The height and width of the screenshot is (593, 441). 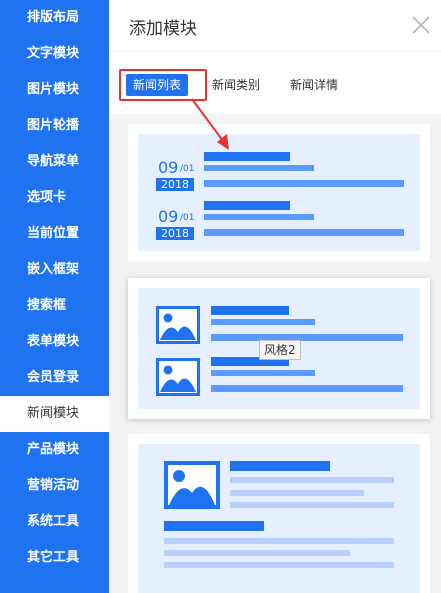 I want to click on sidebar-item-member-login: 会员登录, so click(x=54, y=378).